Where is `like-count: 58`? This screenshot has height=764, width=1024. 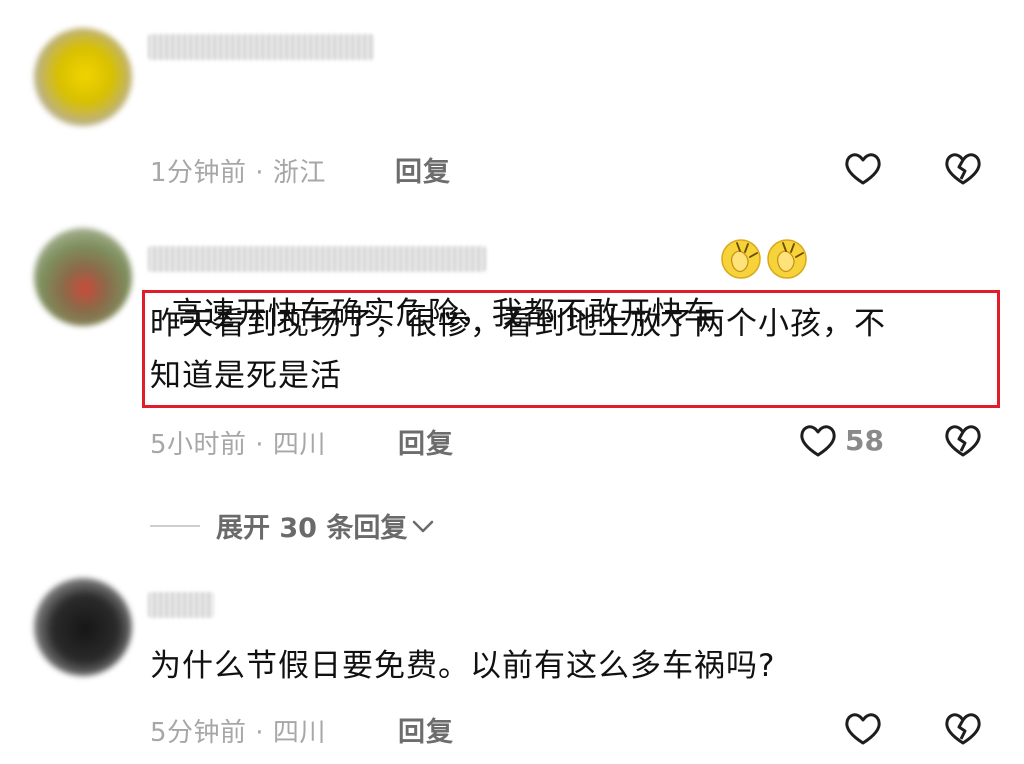 like-count: 58 is located at coordinates (864, 440).